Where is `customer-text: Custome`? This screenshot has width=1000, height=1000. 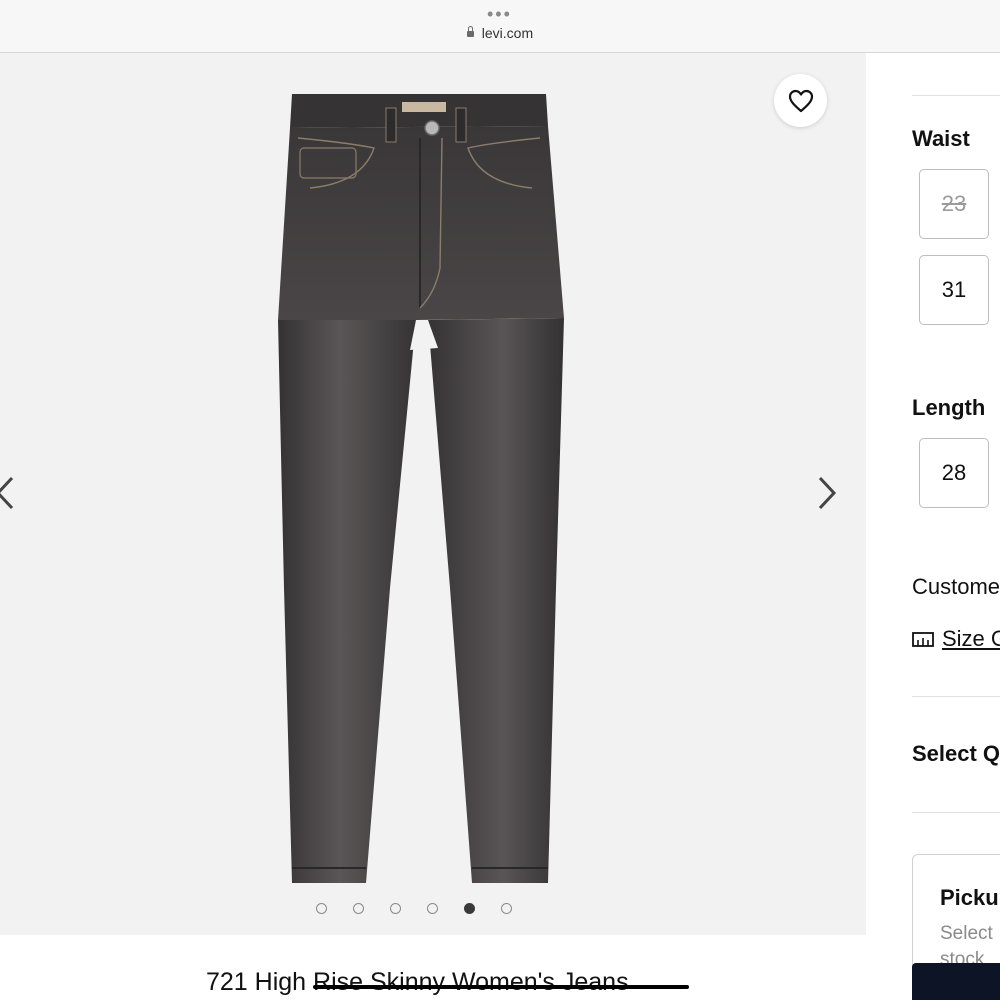
customer-text: Custome is located at coordinates (956, 586).